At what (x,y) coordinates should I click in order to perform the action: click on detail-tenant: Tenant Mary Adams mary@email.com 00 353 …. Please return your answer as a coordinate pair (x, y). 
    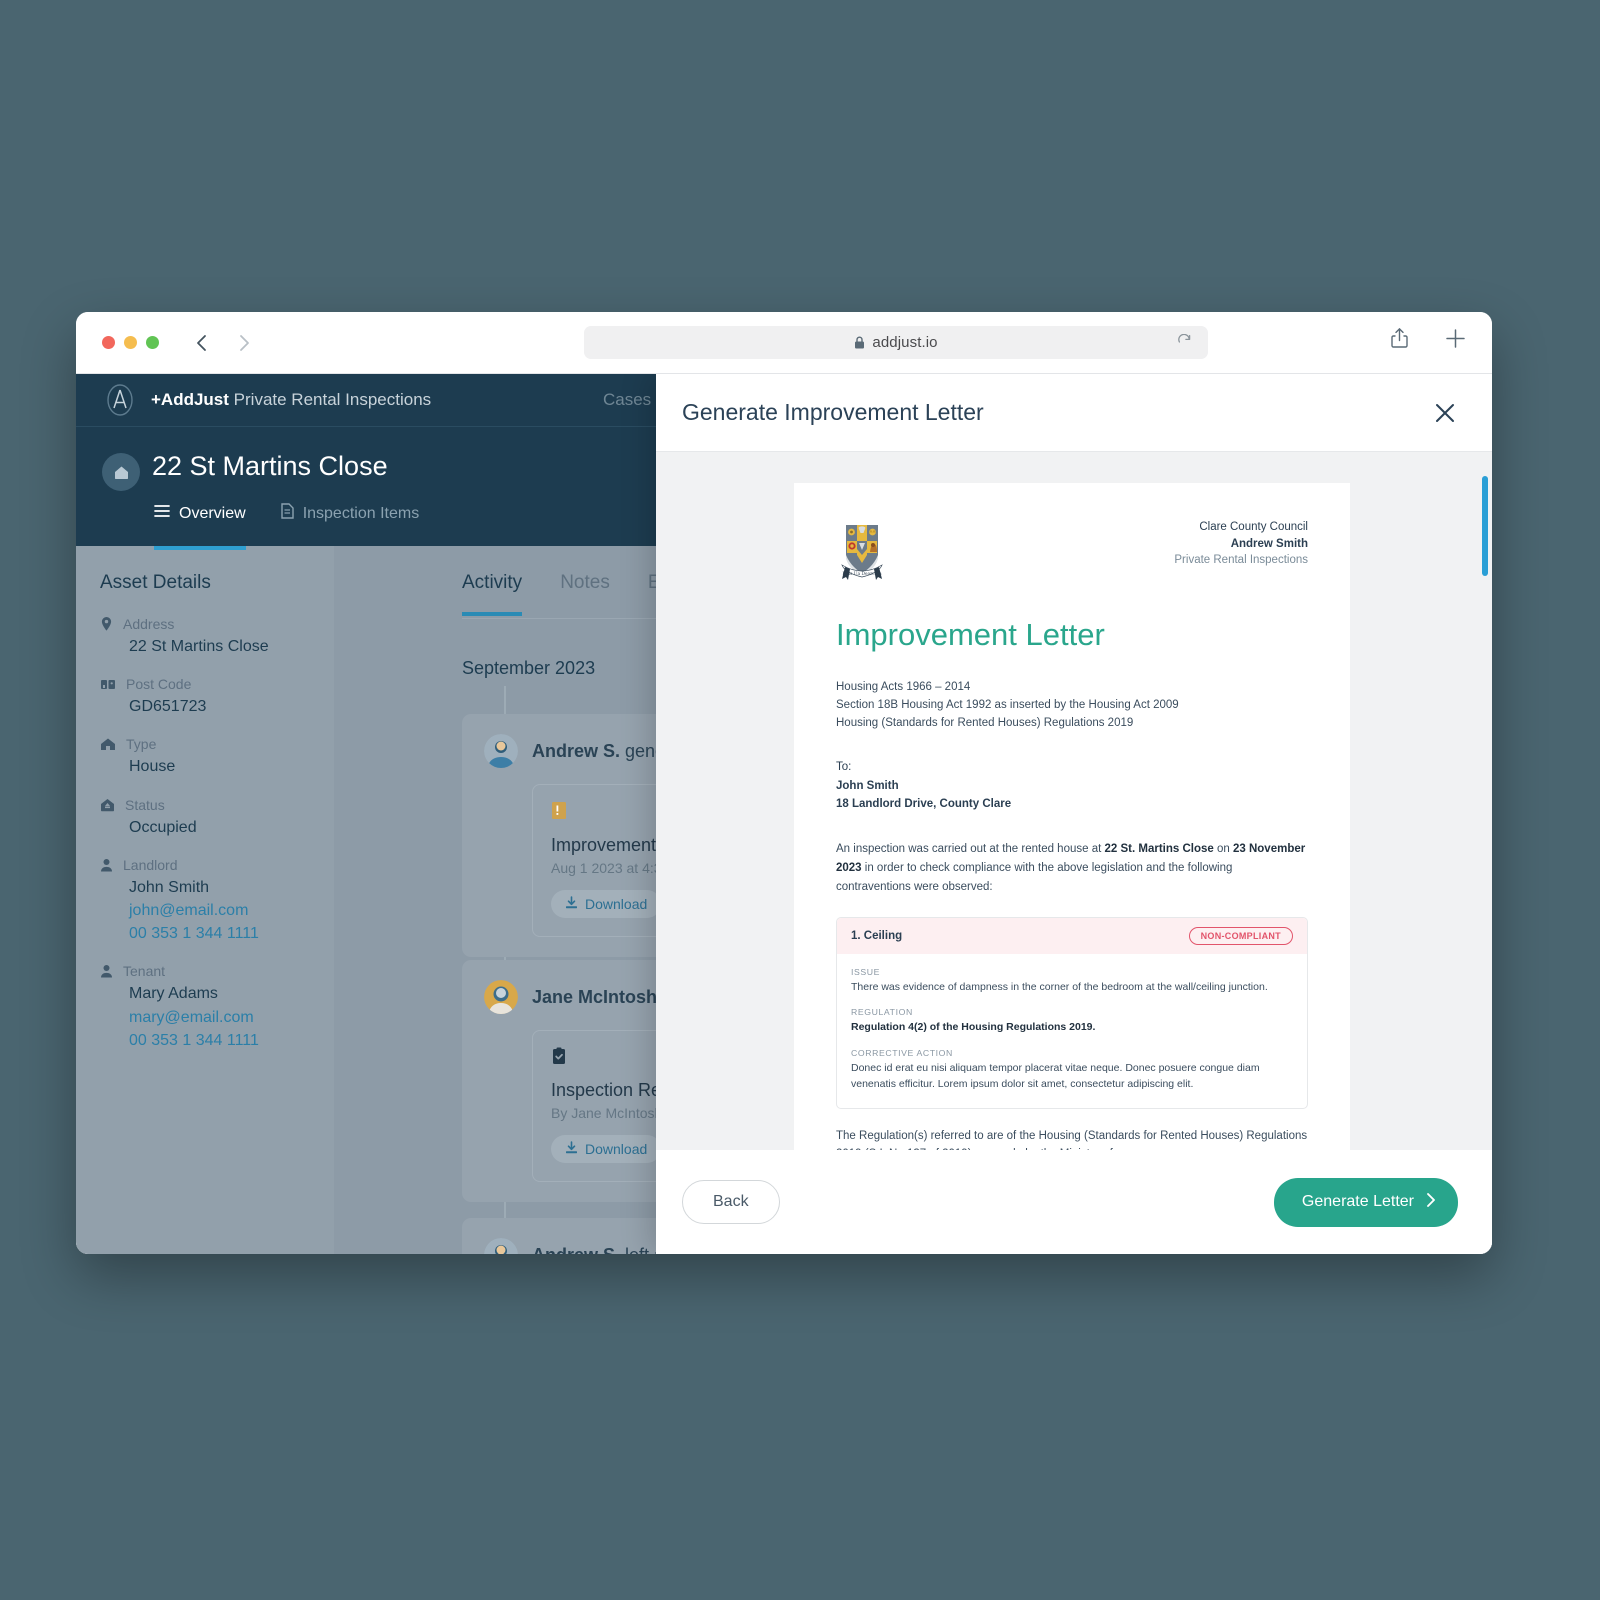
    Looking at the image, I should click on (217, 1007).